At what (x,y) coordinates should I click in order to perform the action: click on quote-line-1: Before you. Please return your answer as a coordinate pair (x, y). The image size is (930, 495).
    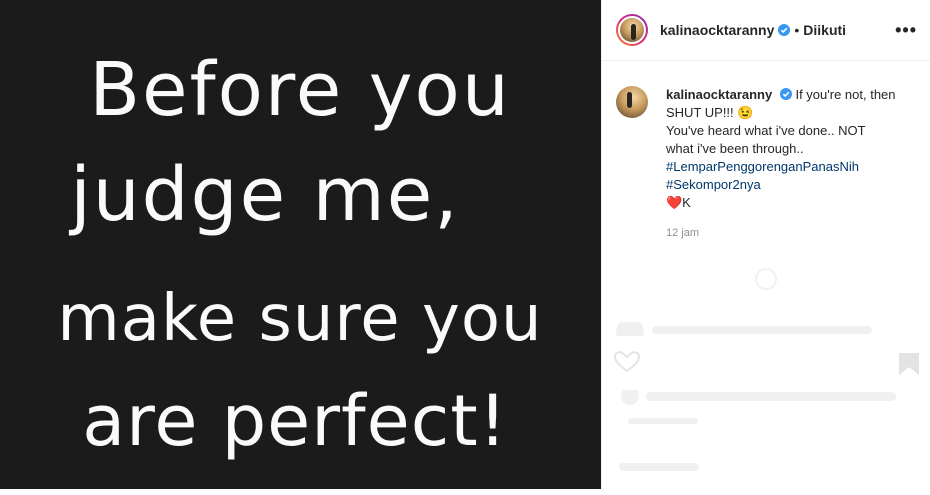
    Looking at the image, I should click on (299, 90).